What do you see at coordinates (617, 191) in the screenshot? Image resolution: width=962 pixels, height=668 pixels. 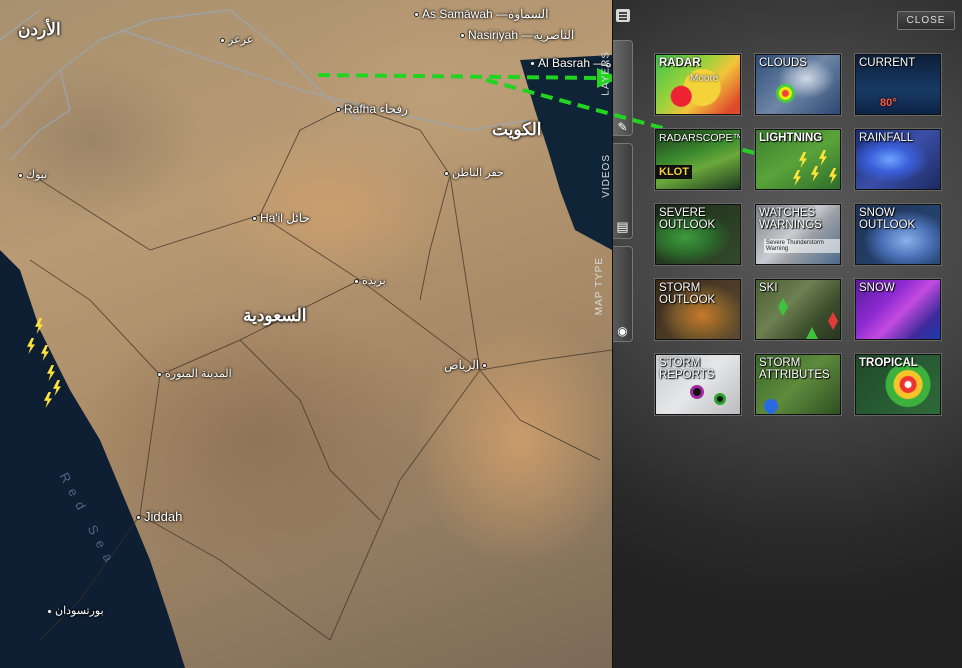 I see `tab-videos: VIDEOS ▤` at bounding box center [617, 191].